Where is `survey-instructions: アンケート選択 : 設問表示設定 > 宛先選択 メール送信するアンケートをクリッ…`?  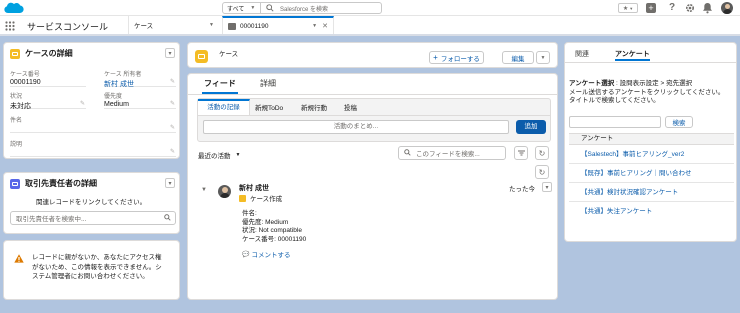 survey-instructions: アンケート選択 : 設問表示設定 > 宛先選択 メール送信するアンケートをクリッ… is located at coordinates (651, 93).